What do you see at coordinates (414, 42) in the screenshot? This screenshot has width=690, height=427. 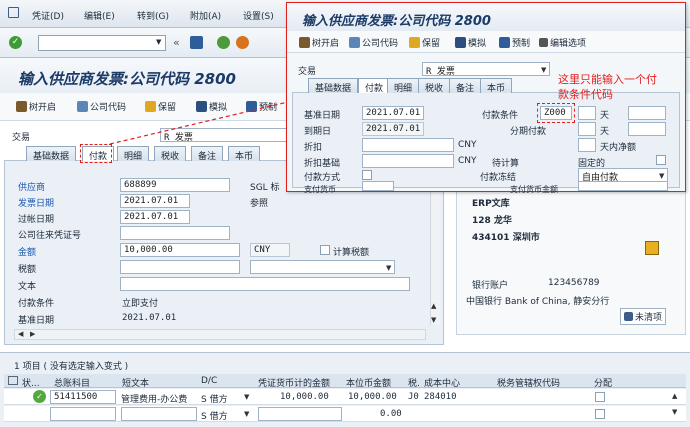 I see `popup-hold-icon` at bounding box center [414, 42].